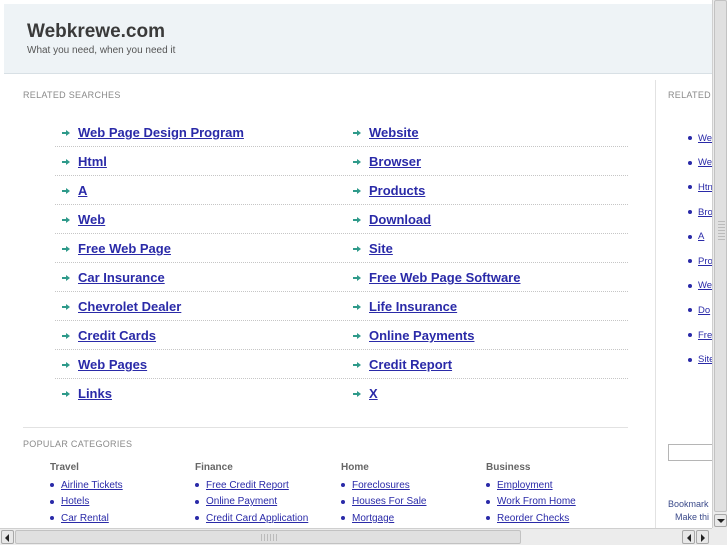 This screenshot has height=545, width=727. Describe the element at coordinates (341, 161) in the screenshot. I see `link-row: Html Browser` at that location.